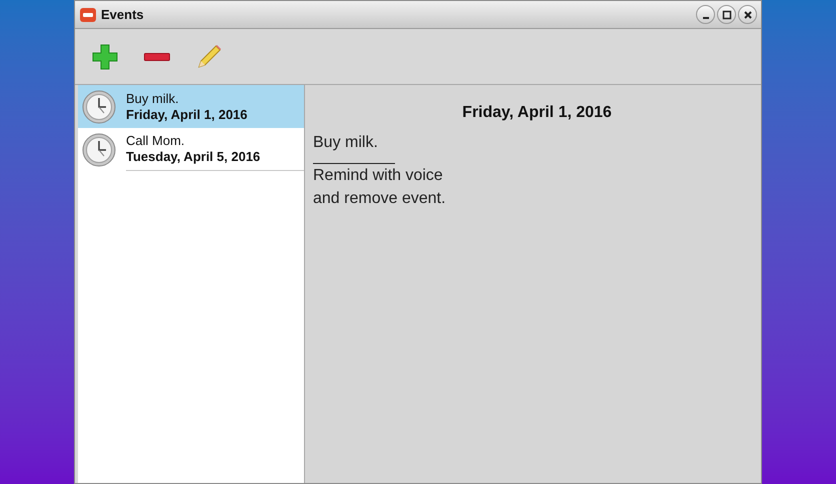 The width and height of the screenshot is (836, 484). Describe the element at coordinates (187, 114) in the screenshot. I see `event-date: Friday, April 1, 2016` at that location.